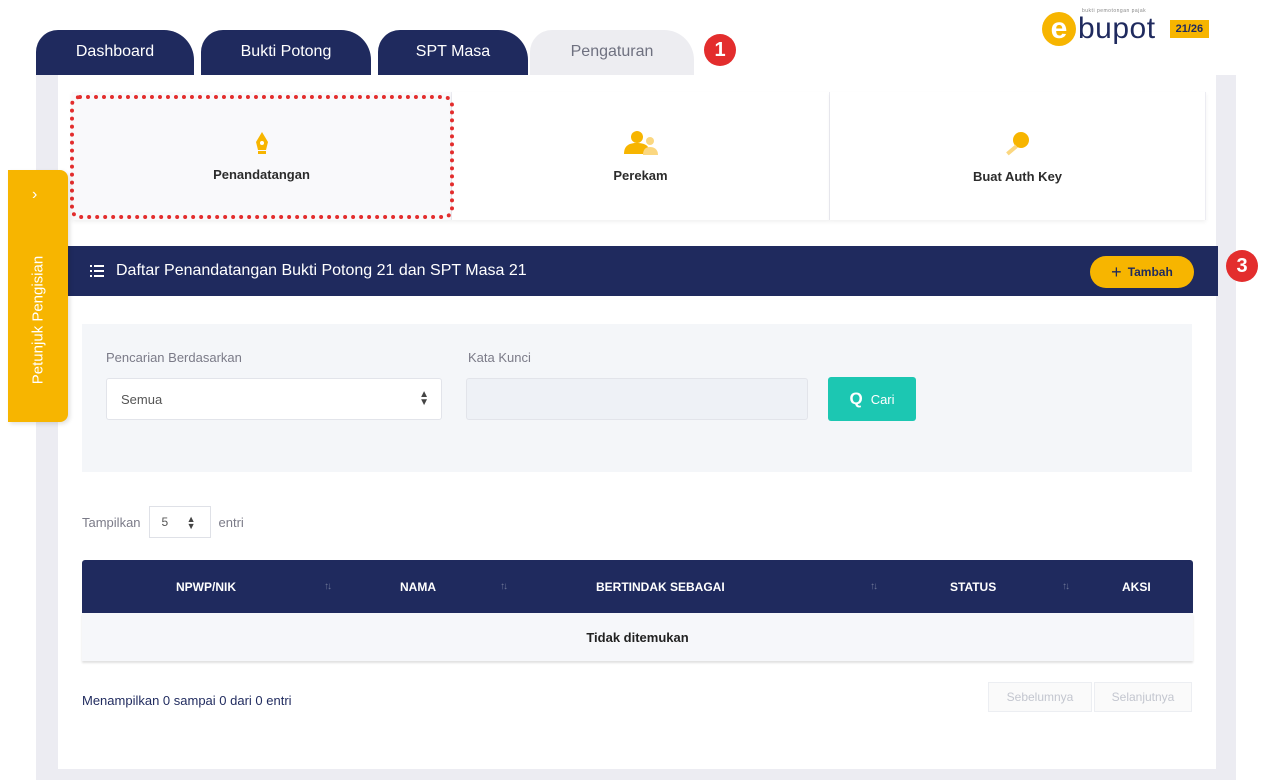 The height and width of the screenshot is (784, 1266). I want to click on tab-pengaturan: Pengaturan, so click(612, 52).